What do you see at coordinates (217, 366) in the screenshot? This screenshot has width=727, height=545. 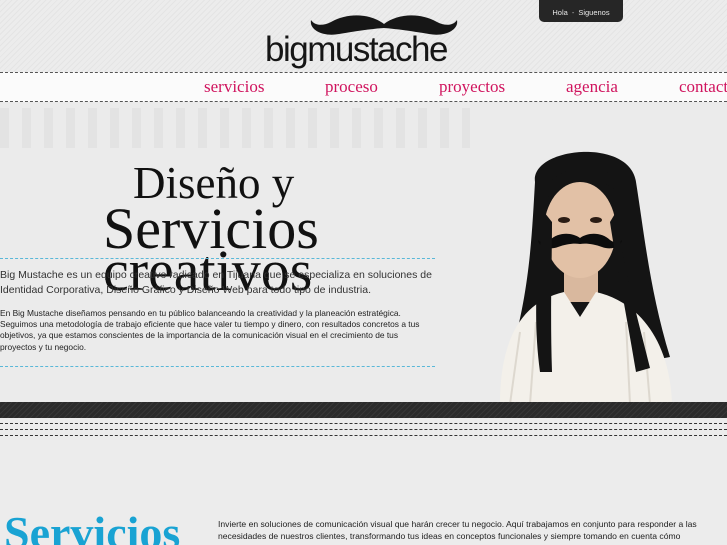 I see `hero-divider-bottom` at bounding box center [217, 366].